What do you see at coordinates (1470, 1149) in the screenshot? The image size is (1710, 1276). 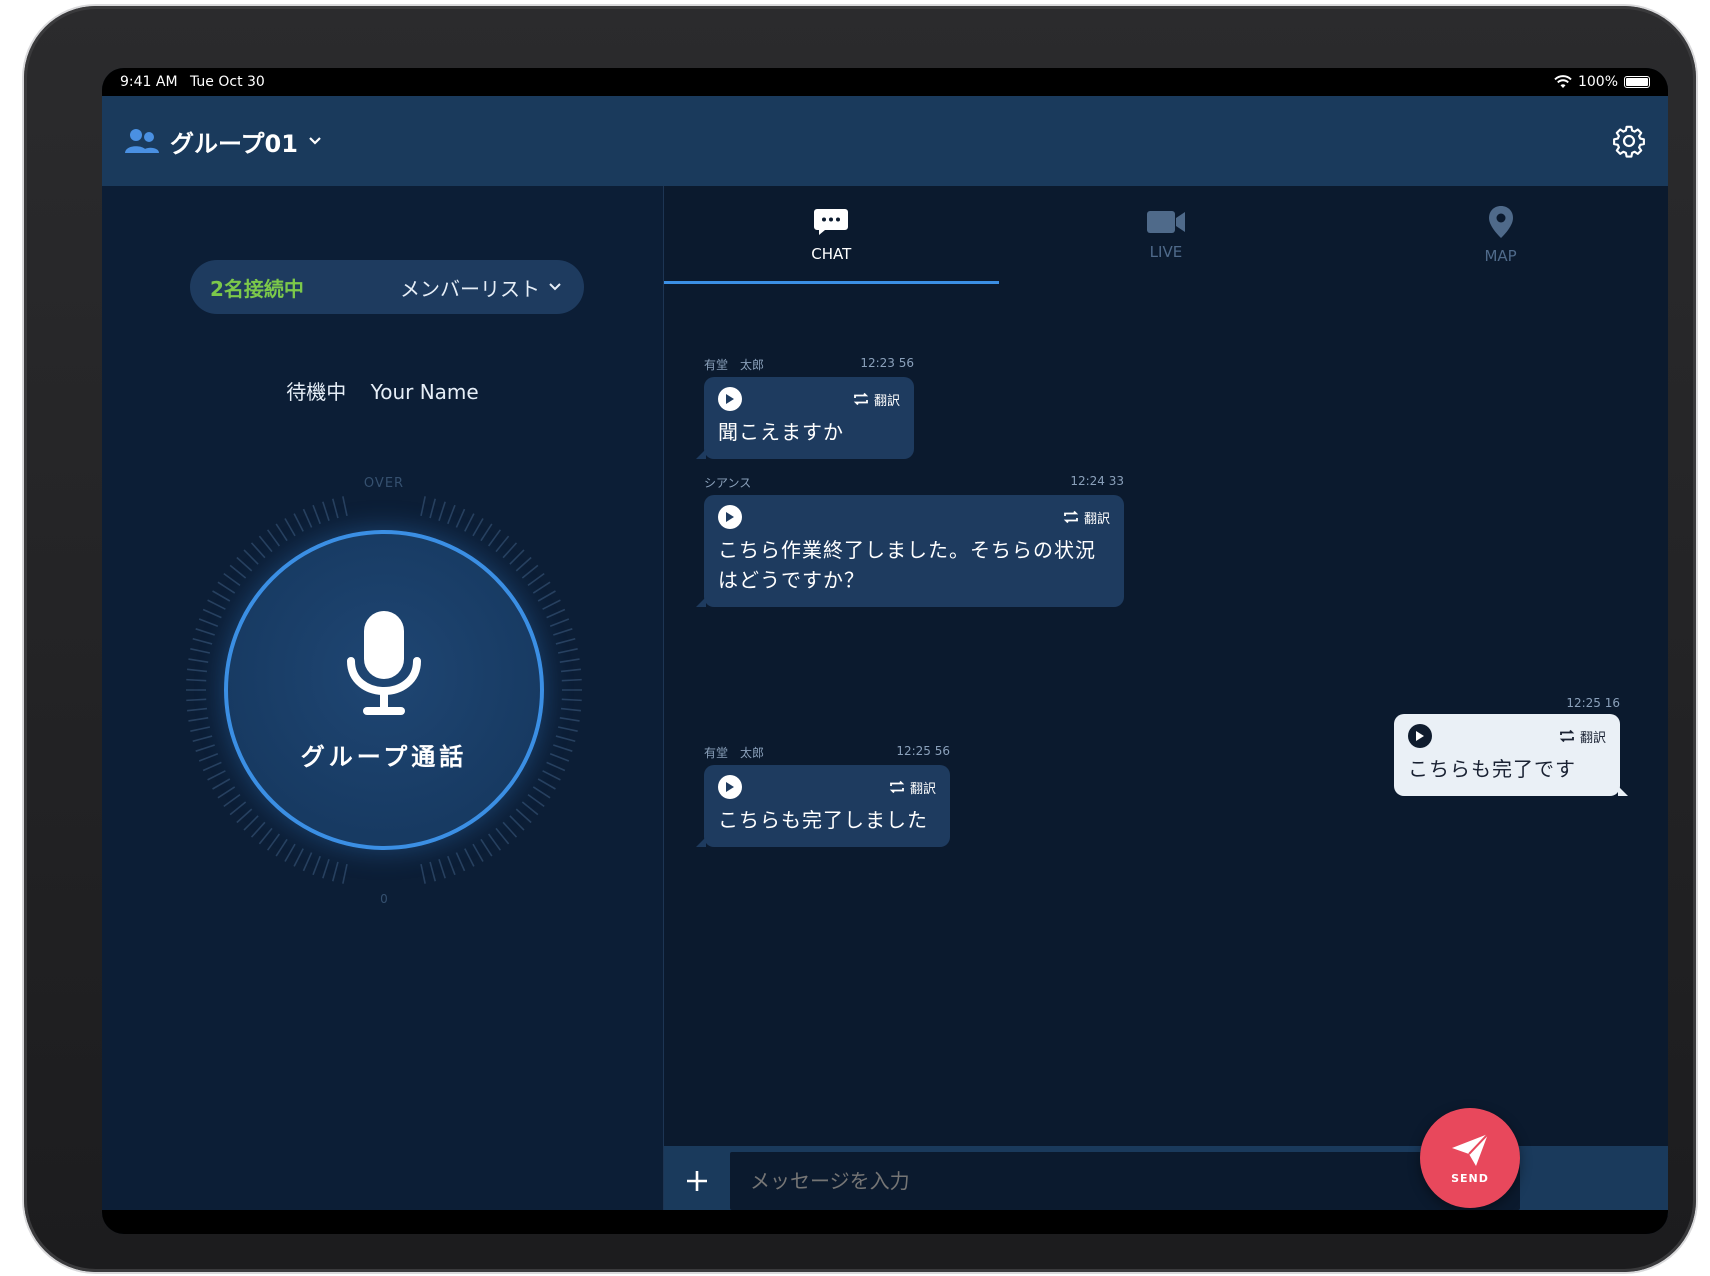 I see `paper-plane-icon` at bounding box center [1470, 1149].